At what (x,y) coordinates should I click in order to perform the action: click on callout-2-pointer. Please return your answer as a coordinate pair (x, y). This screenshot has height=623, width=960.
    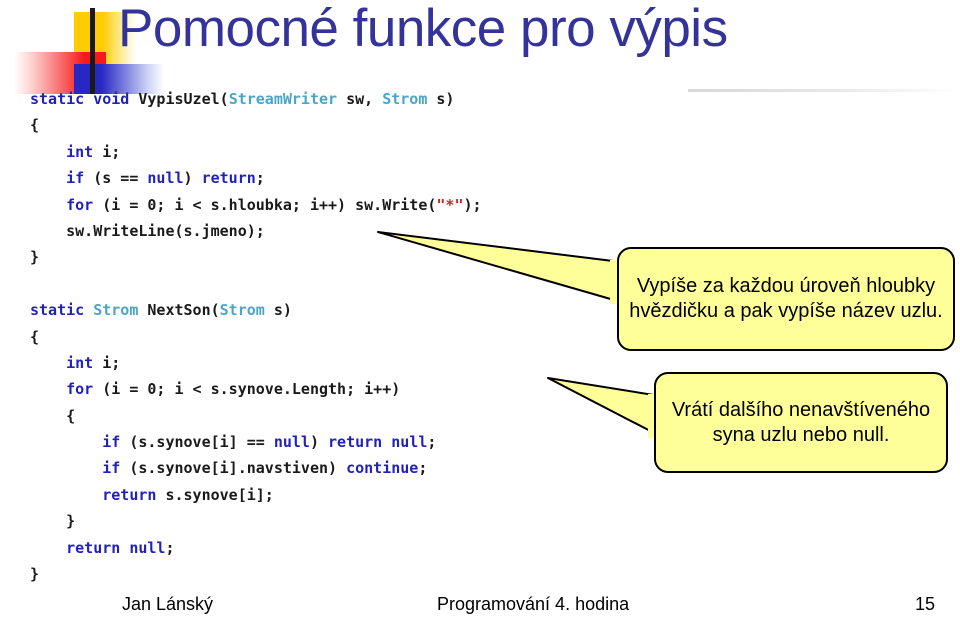
    Looking at the image, I should click on (608, 407).